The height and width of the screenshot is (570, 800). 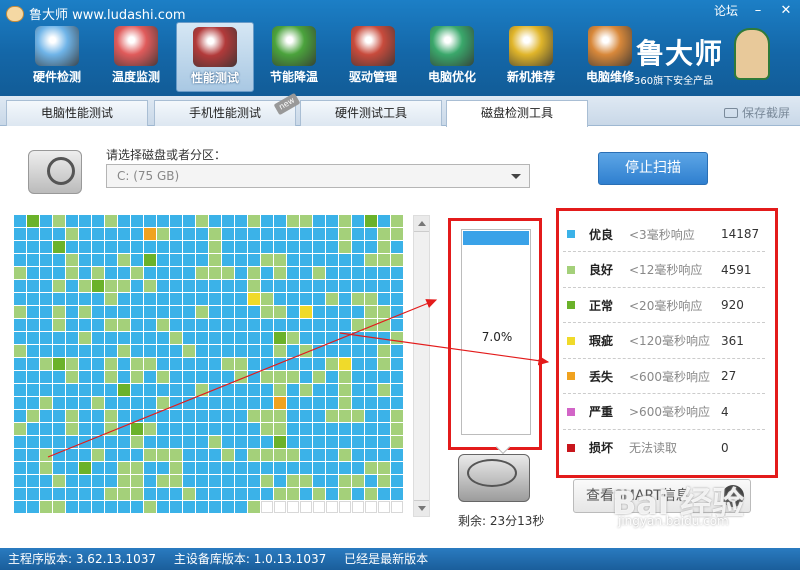 I want to click on tab-phone-performance: 手机性能测试 new, so click(x=227, y=109).